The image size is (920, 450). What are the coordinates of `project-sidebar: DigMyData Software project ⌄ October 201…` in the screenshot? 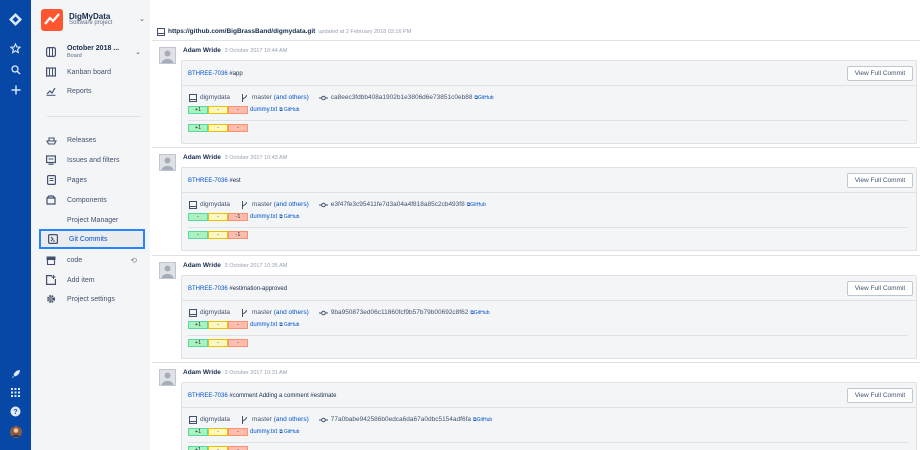 It's located at (90, 225).